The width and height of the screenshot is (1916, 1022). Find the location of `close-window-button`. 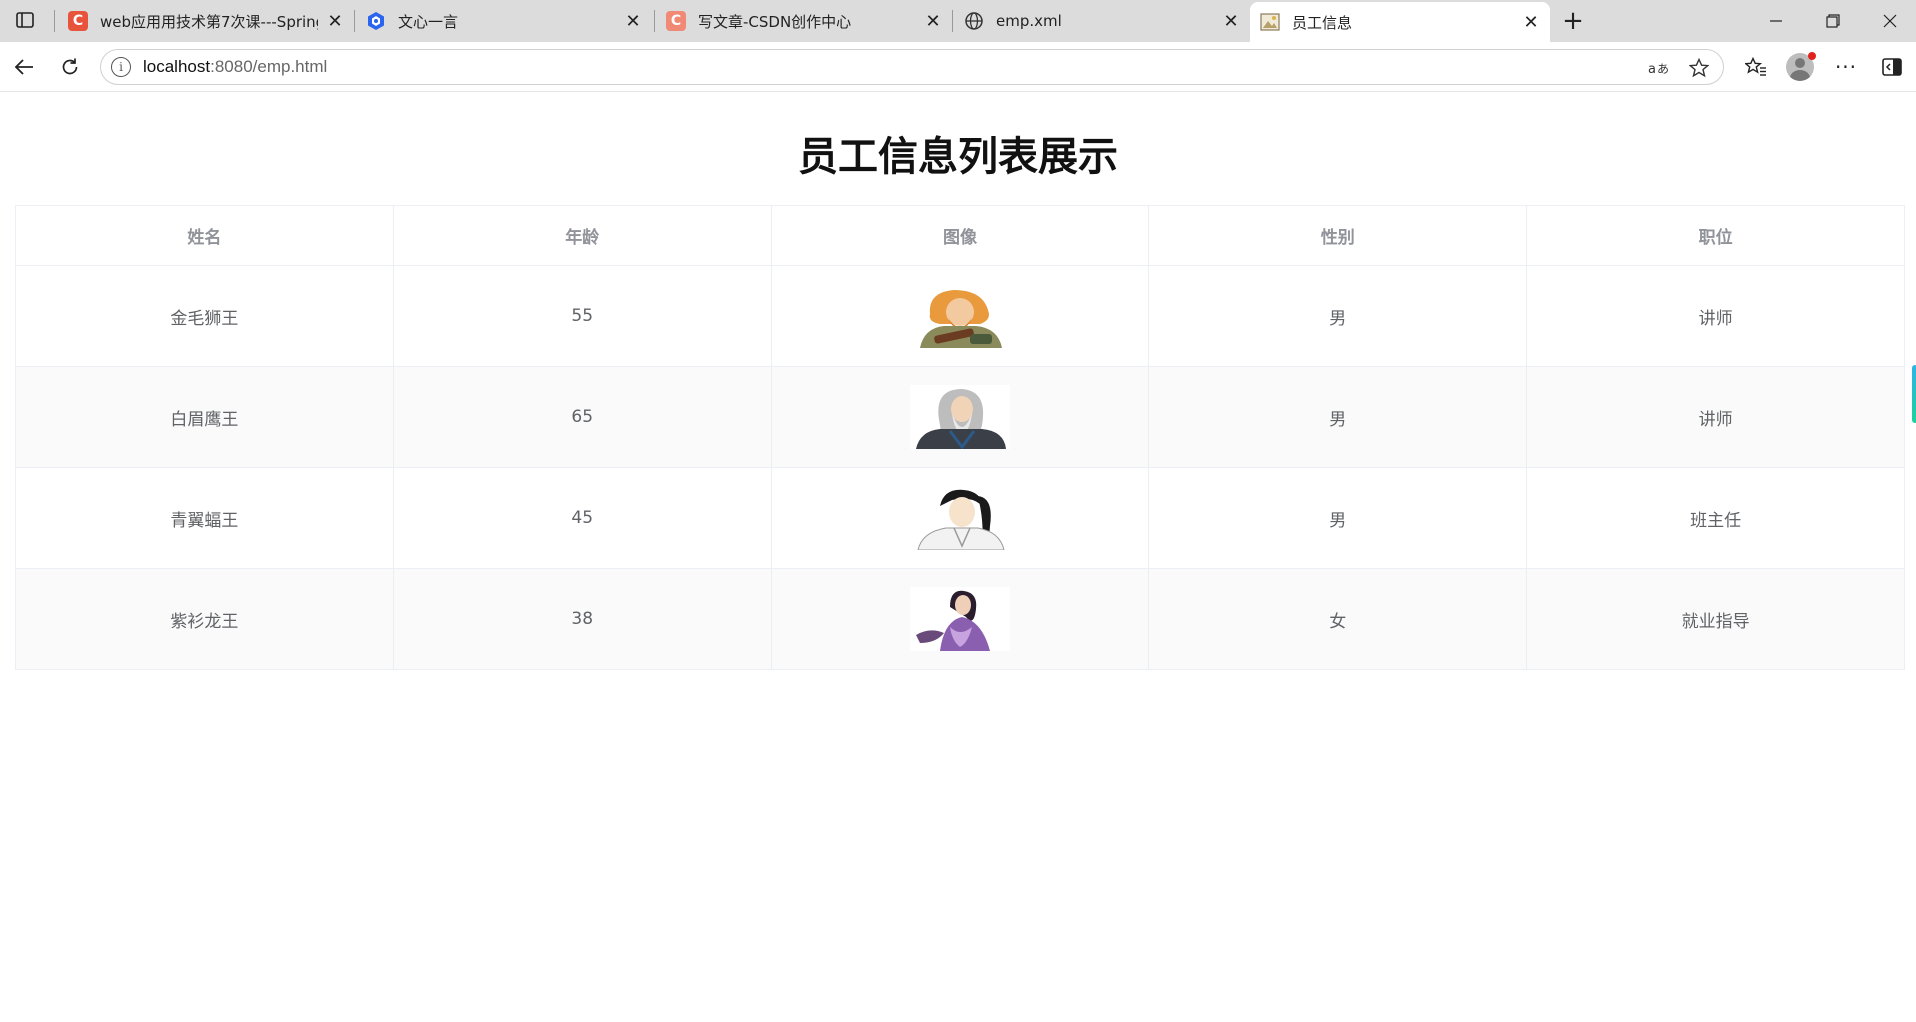

close-window-button is located at coordinates (1889, 21).